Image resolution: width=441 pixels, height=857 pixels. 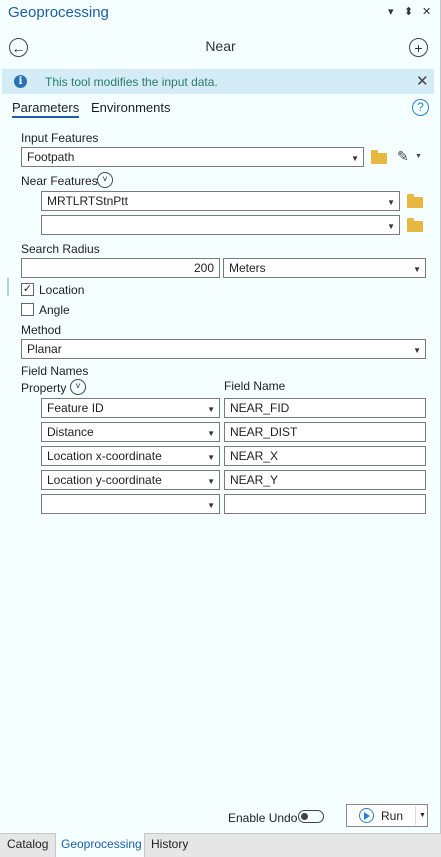 What do you see at coordinates (392, 816) in the screenshot?
I see `run-label: Run` at bounding box center [392, 816].